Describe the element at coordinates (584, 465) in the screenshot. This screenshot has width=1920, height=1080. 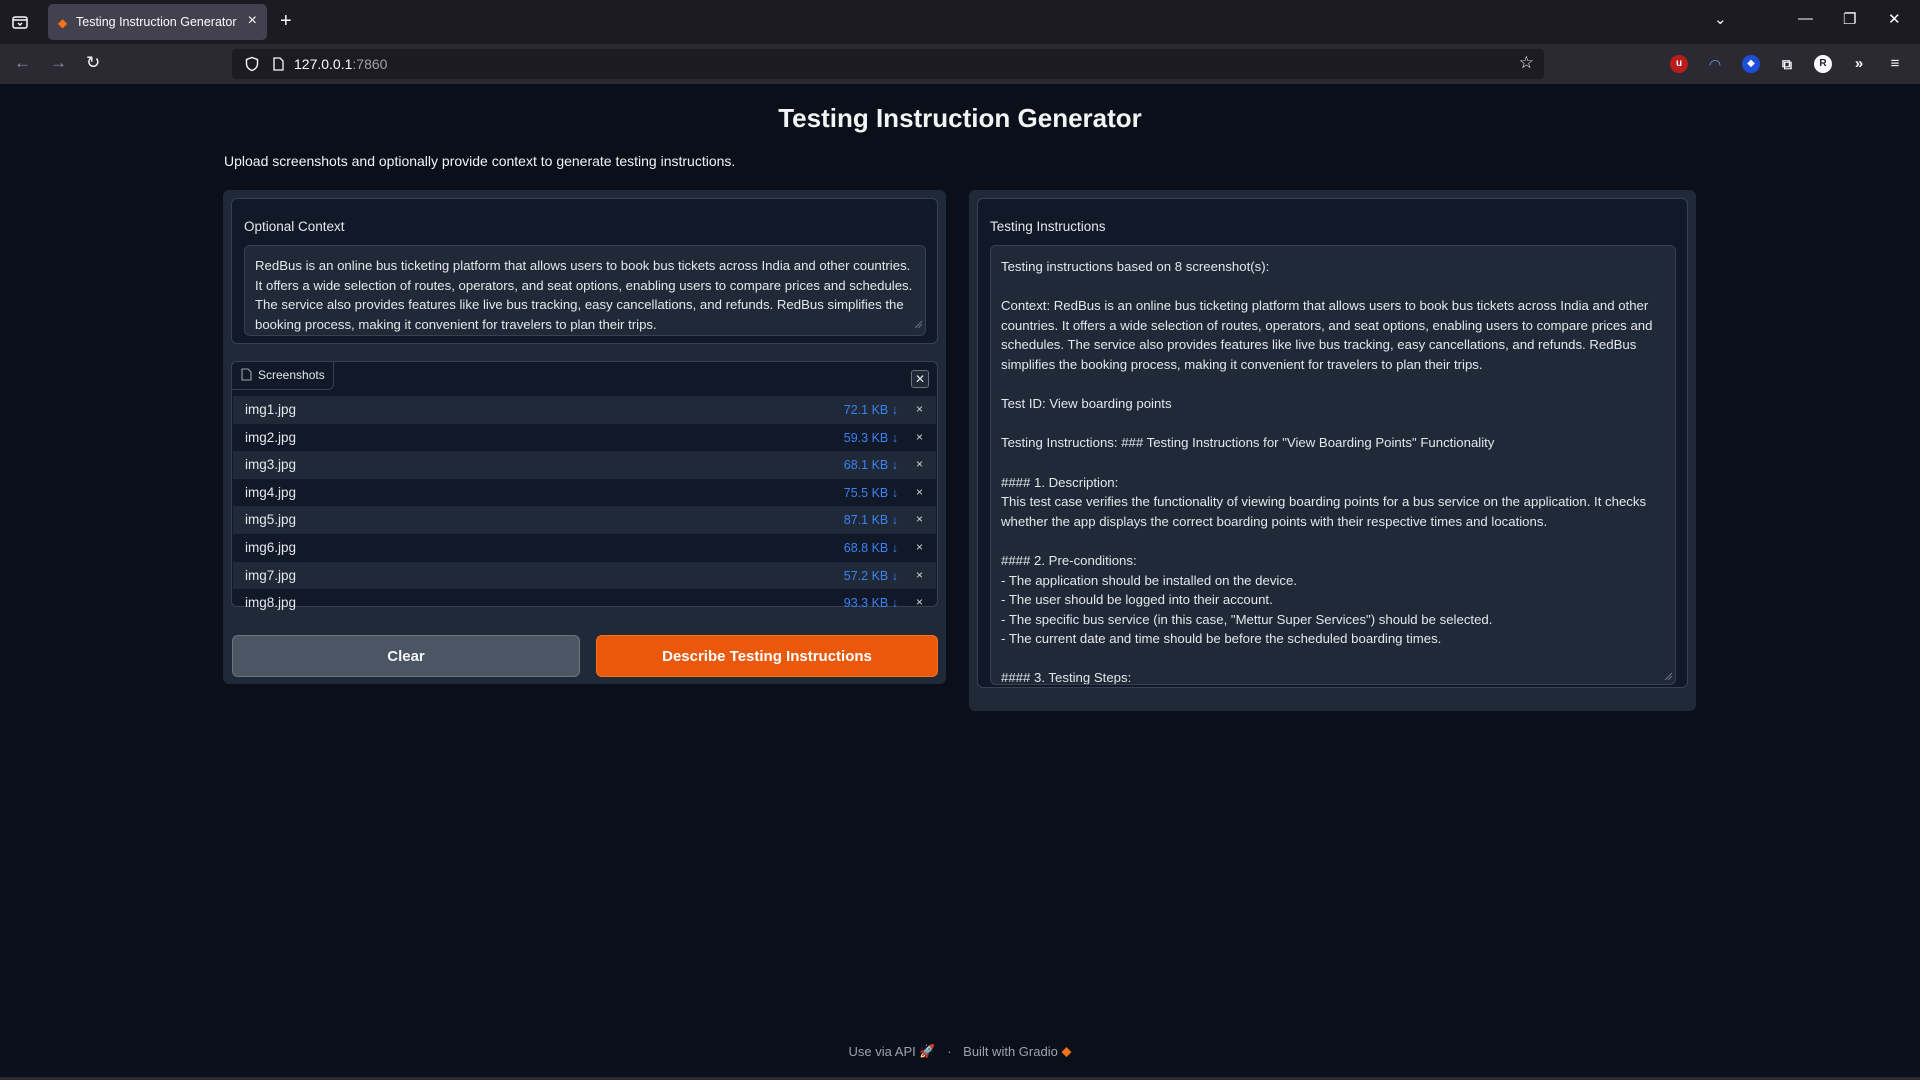
I see `file-row: img3.jpg 68.1 KB ↓ ×` at that location.